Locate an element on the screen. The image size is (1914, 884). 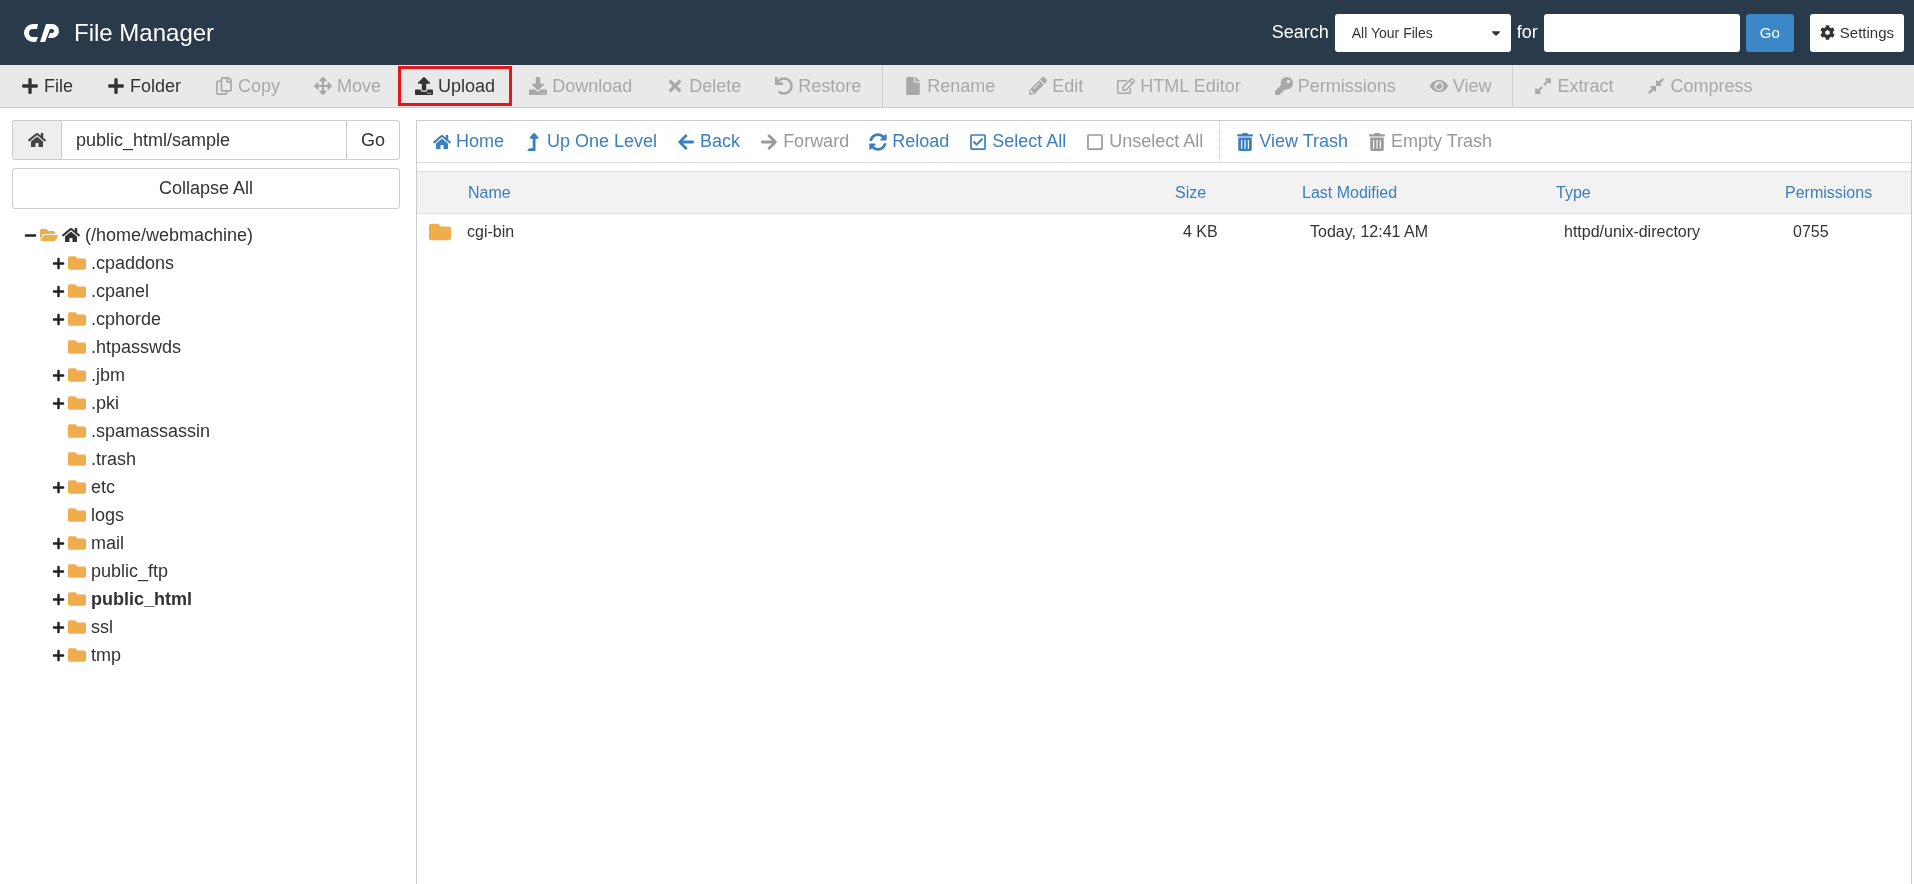
tree-item: .trash is located at coordinates (114, 459).